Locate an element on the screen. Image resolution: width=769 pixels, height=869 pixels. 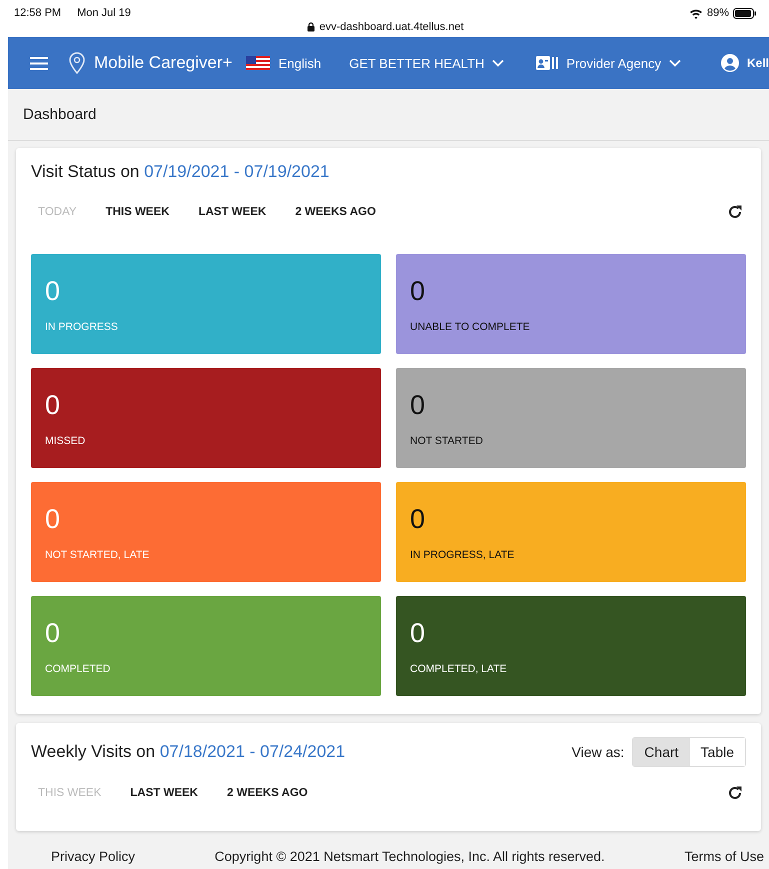
card-title: Weekly Visits on 07/18/2021 - 07/24/2021 is located at coordinates (188, 752).